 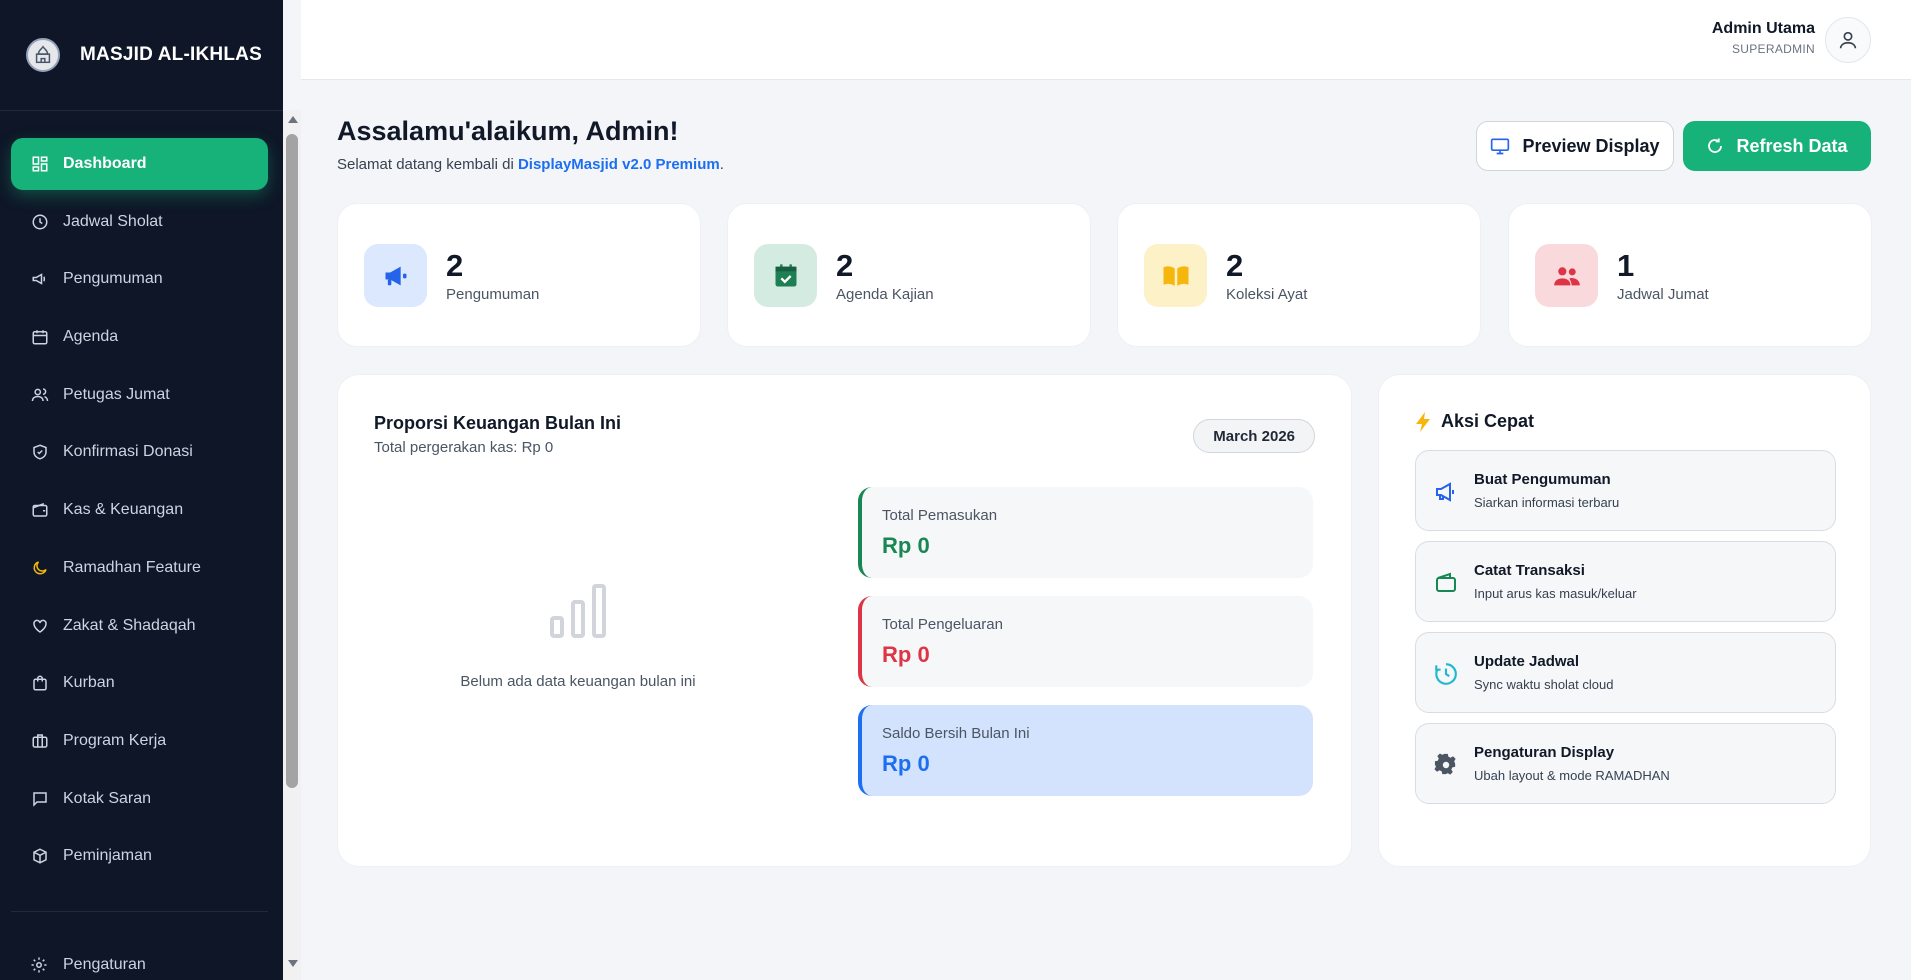 What do you see at coordinates (91, 337) in the screenshot?
I see `sidebar-item-label: Agenda` at bounding box center [91, 337].